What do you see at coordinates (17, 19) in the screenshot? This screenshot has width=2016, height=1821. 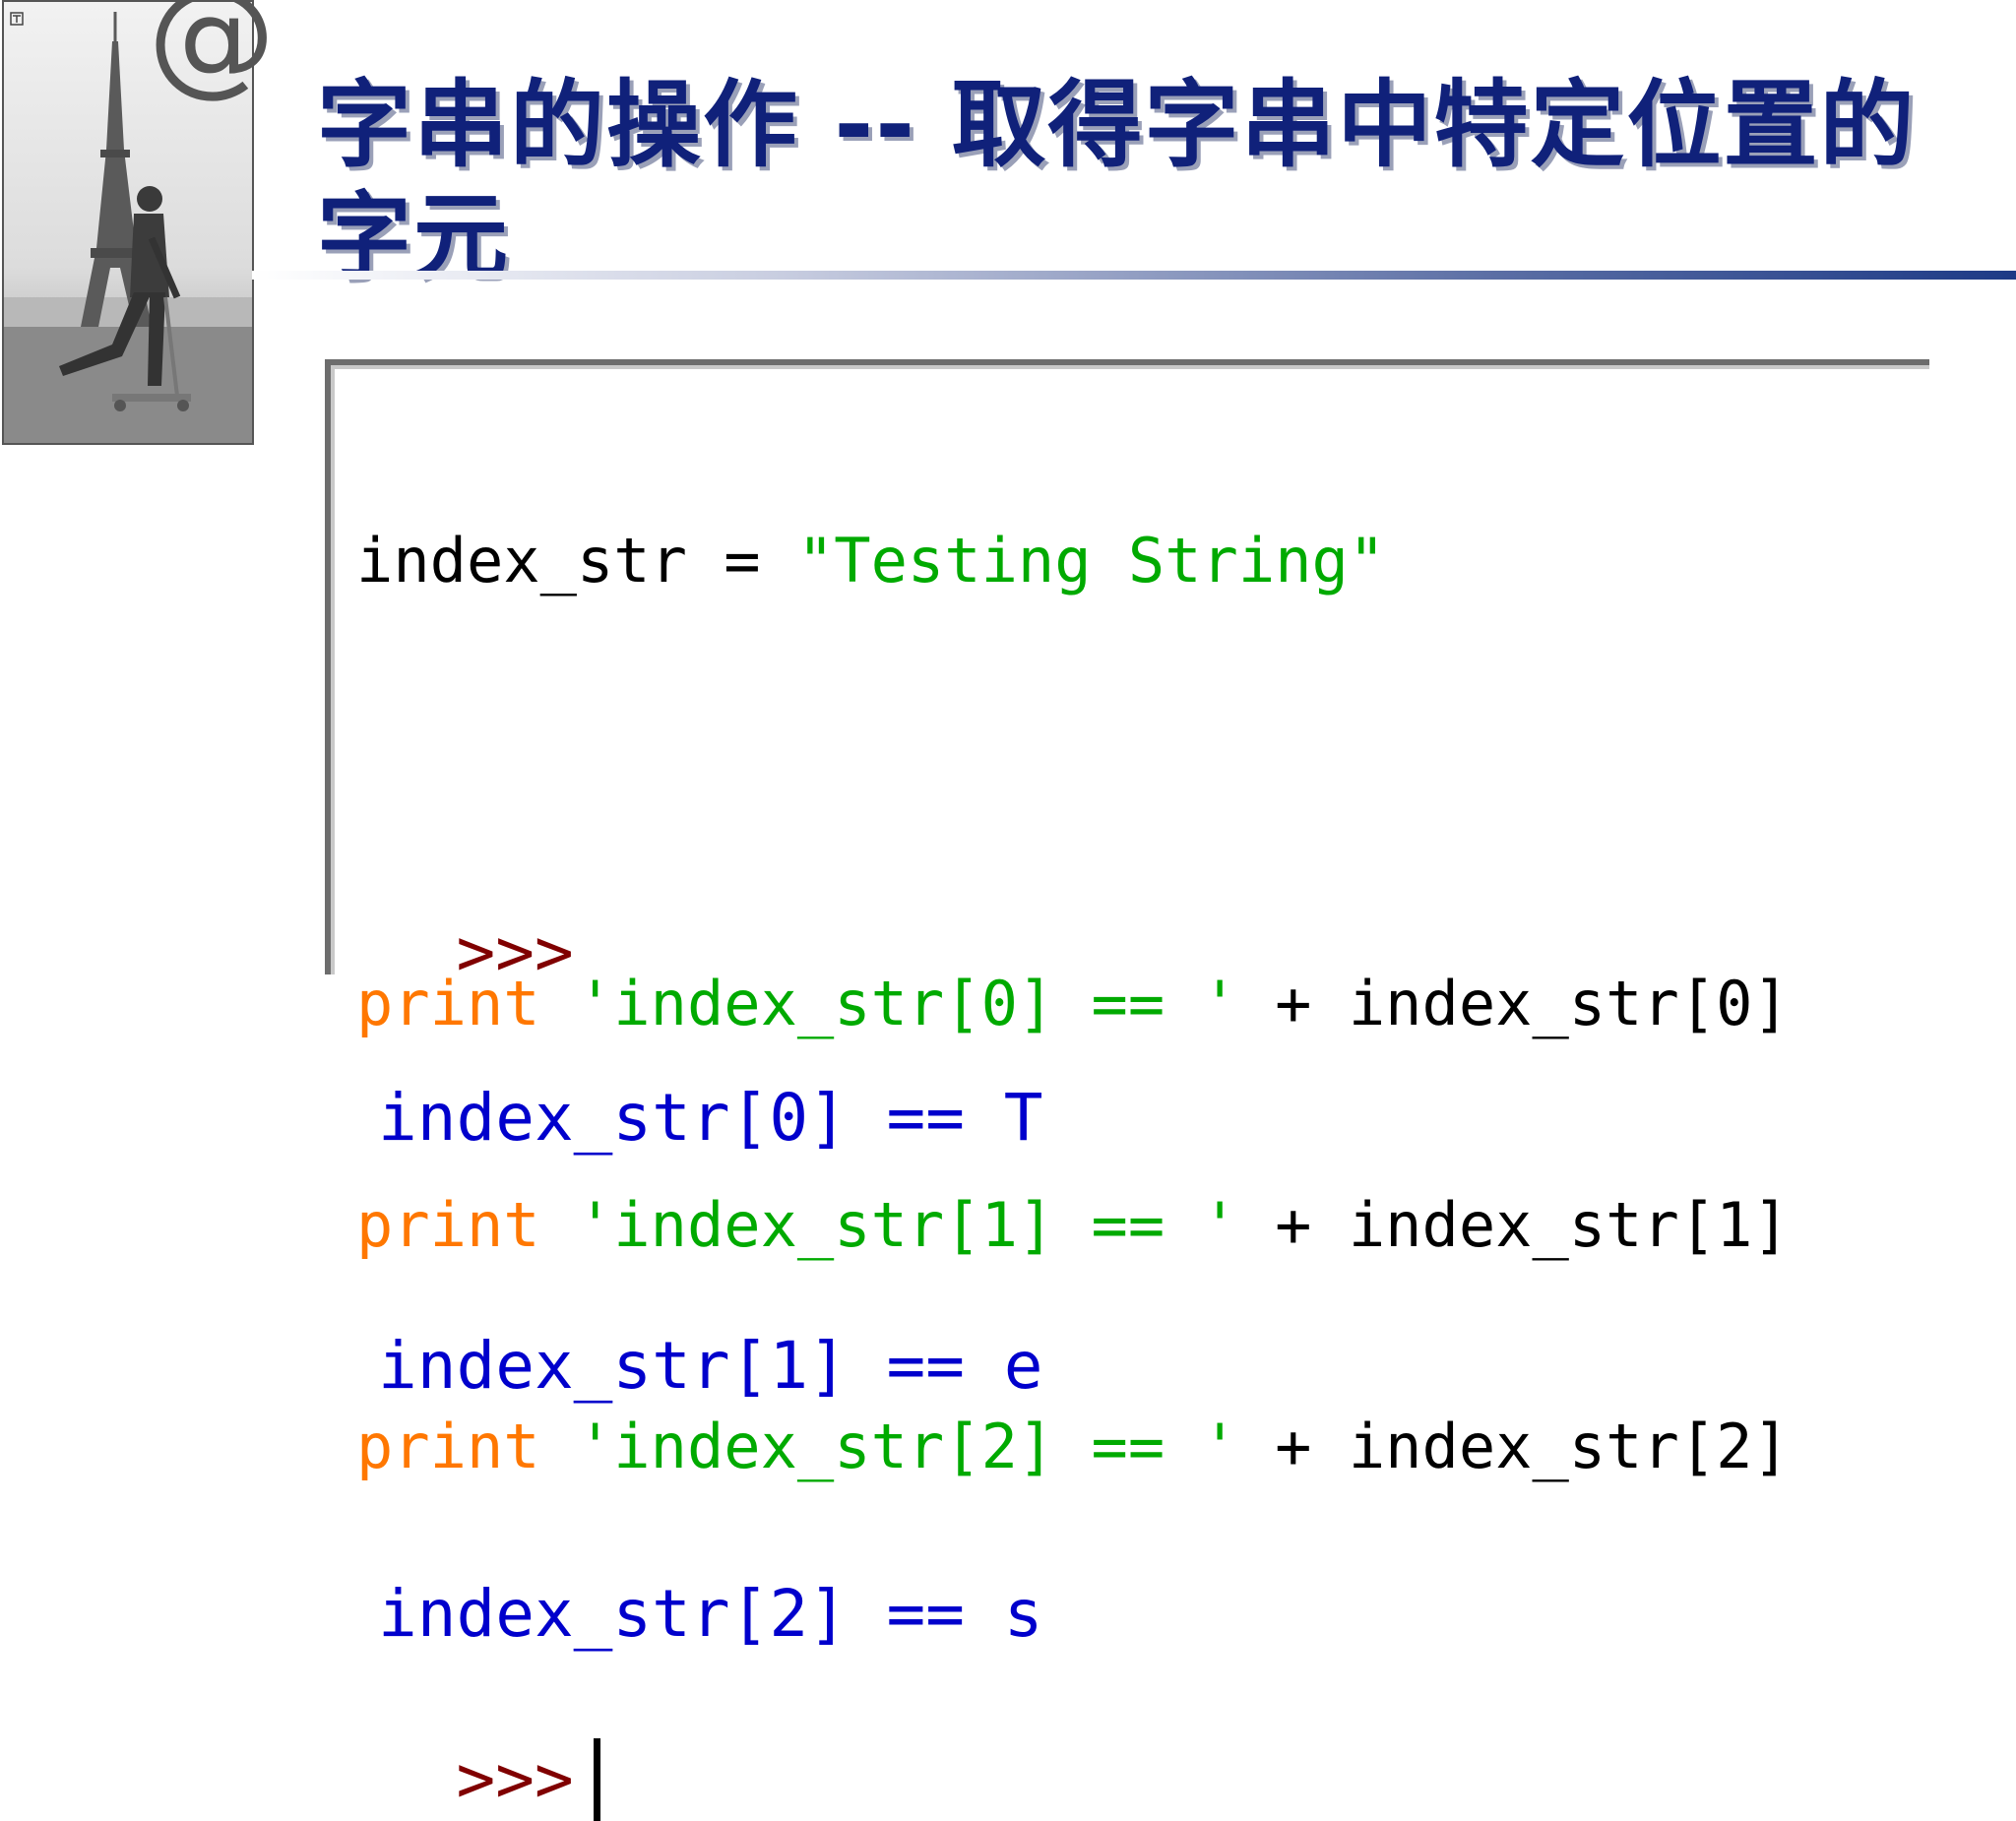 I see `corner-mark-icon` at bounding box center [17, 19].